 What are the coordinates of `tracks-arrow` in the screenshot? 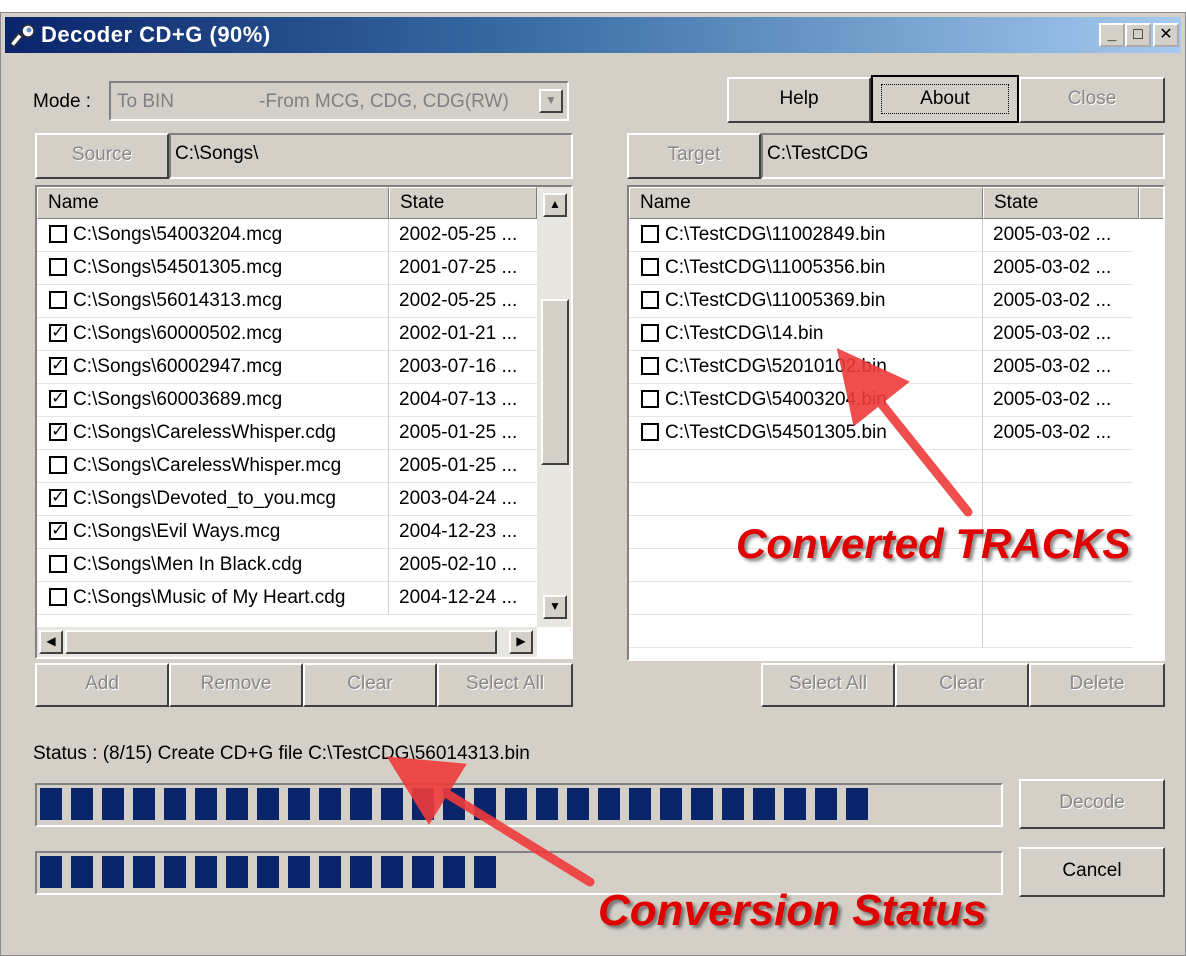 It's located at (904, 432).